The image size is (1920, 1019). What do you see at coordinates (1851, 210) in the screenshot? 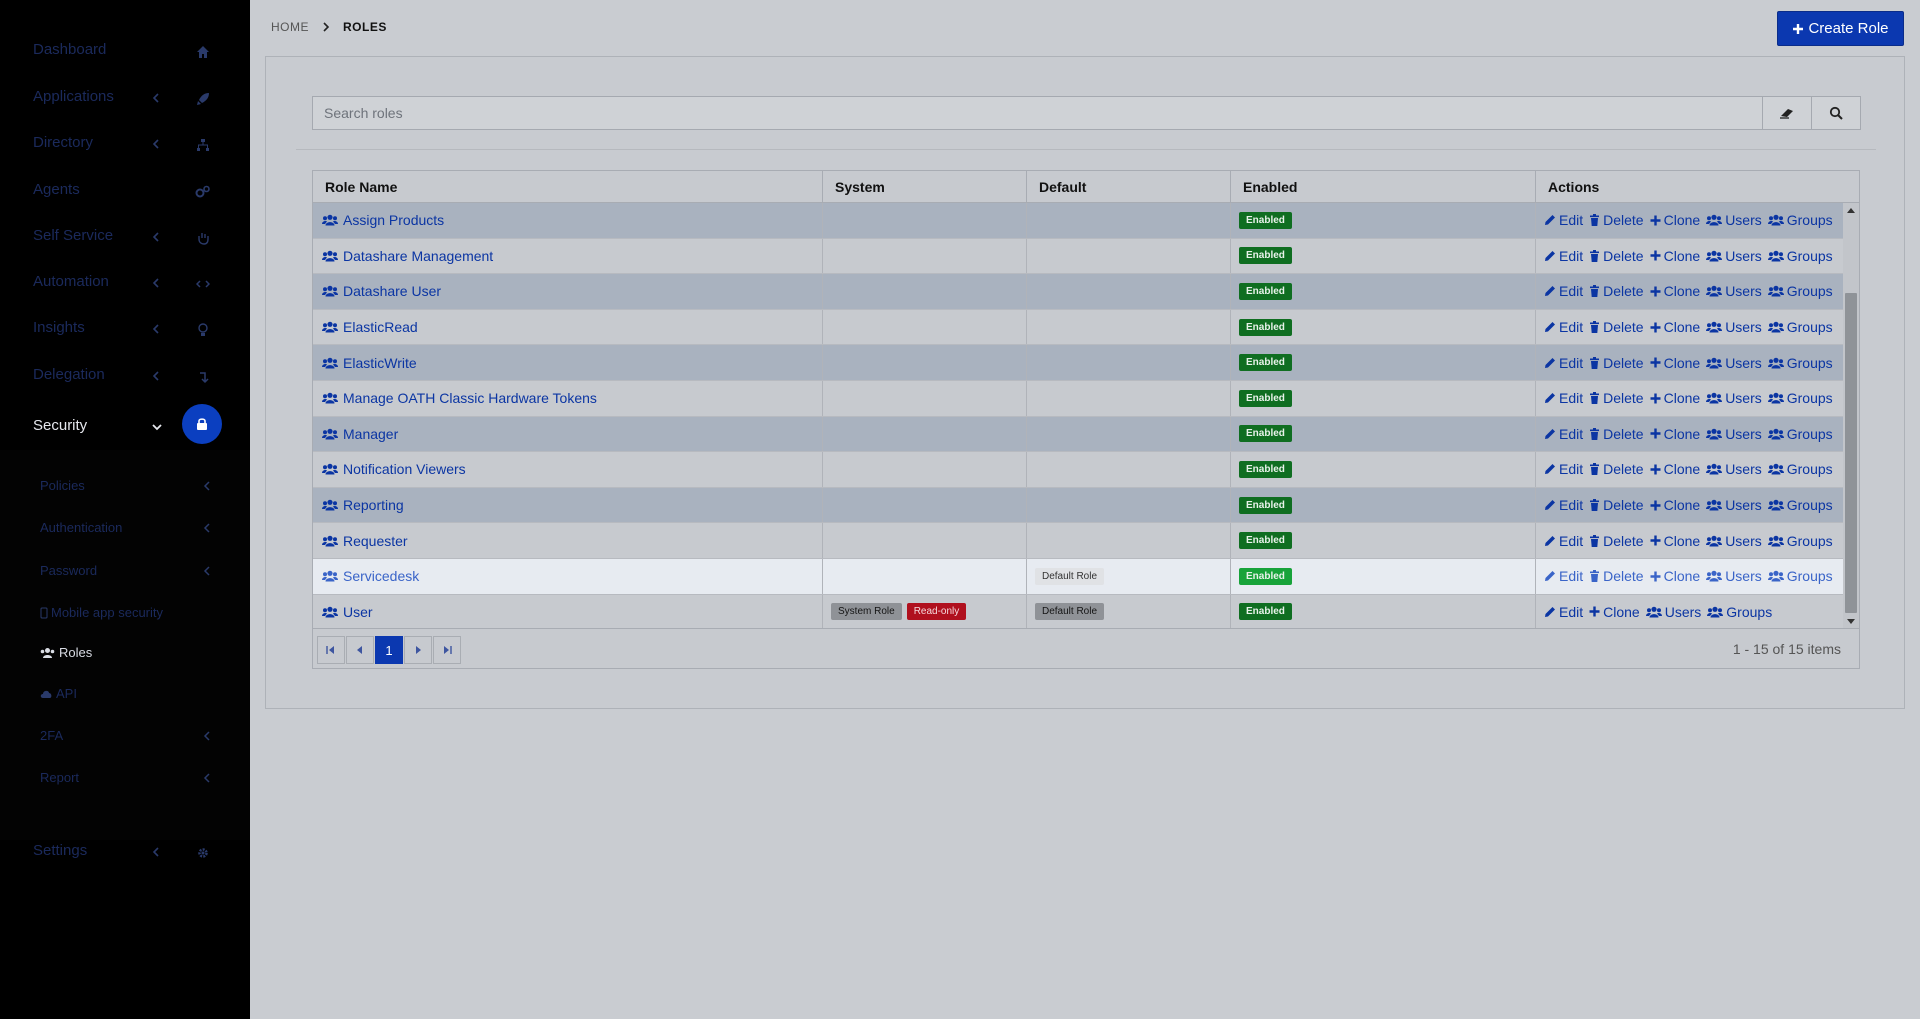
I see `scroll-up-arrow` at bounding box center [1851, 210].